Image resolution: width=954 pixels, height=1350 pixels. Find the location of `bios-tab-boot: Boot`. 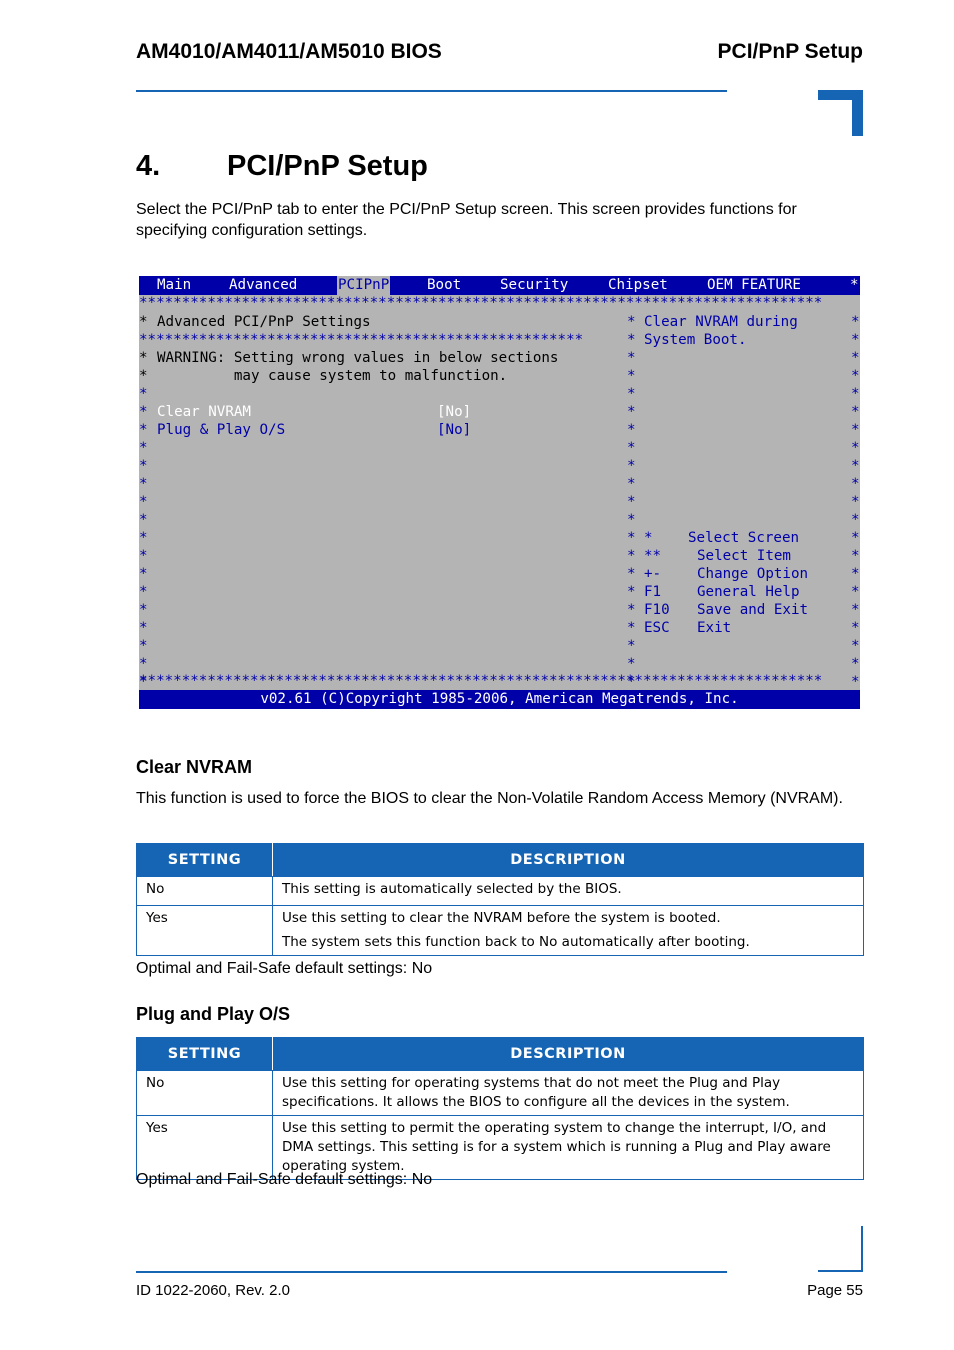

bios-tab-boot: Boot is located at coordinates (444, 285).